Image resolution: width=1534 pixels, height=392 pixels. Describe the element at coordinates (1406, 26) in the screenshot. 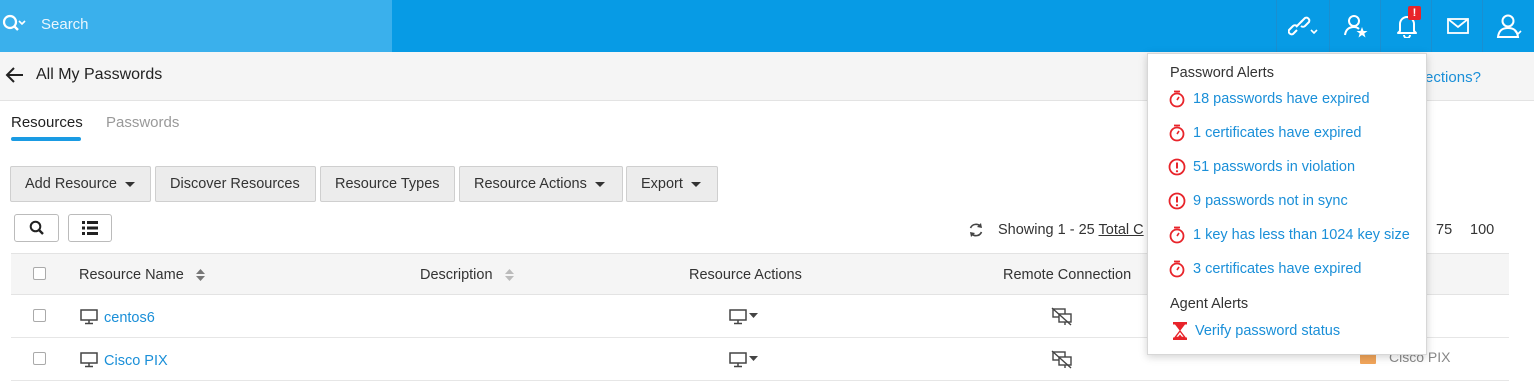

I see `notifications-menu: !` at that location.